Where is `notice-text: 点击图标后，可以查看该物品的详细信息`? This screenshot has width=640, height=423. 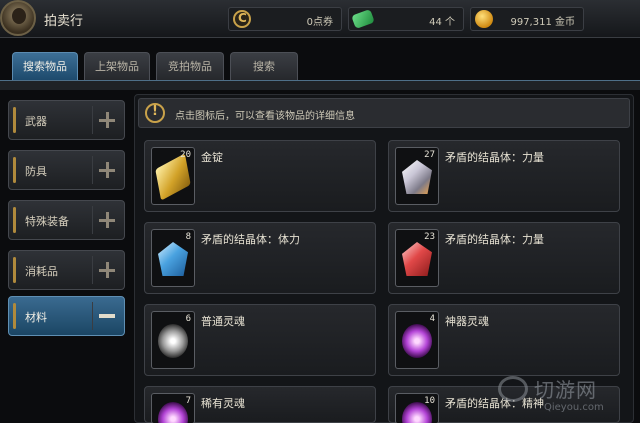
notice-text: 点击图标后，可以查看该物品的详细信息 is located at coordinates (265, 116).